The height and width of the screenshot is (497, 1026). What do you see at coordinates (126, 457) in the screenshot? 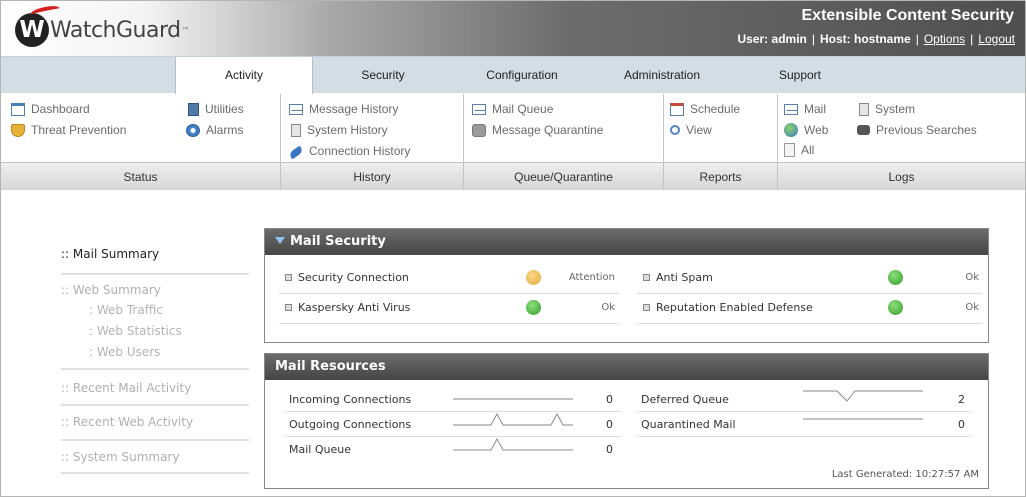
I see `nav-text: System Summary` at bounding box center [126, 457].